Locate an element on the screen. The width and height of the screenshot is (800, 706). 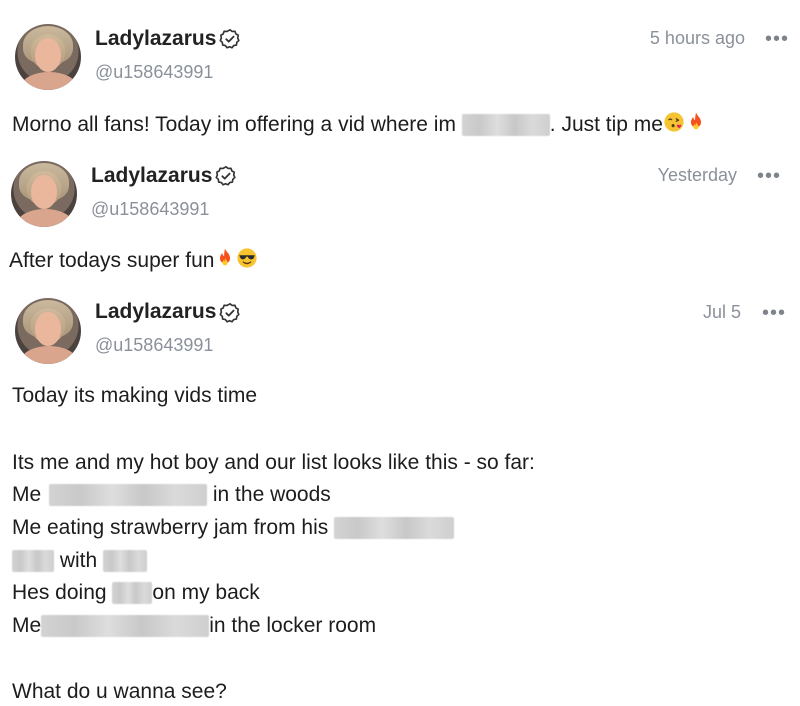
post-text-line: Me eating strawberry jam from his is located at coordinates (233, 528).